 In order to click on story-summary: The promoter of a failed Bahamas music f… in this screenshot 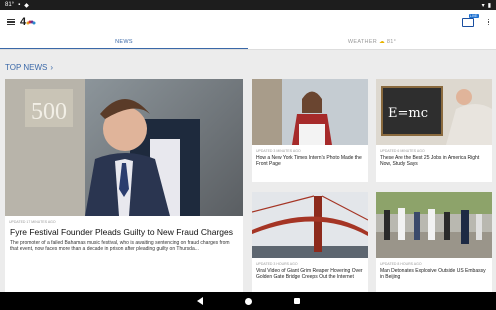, I will do `click(120, 246)`.